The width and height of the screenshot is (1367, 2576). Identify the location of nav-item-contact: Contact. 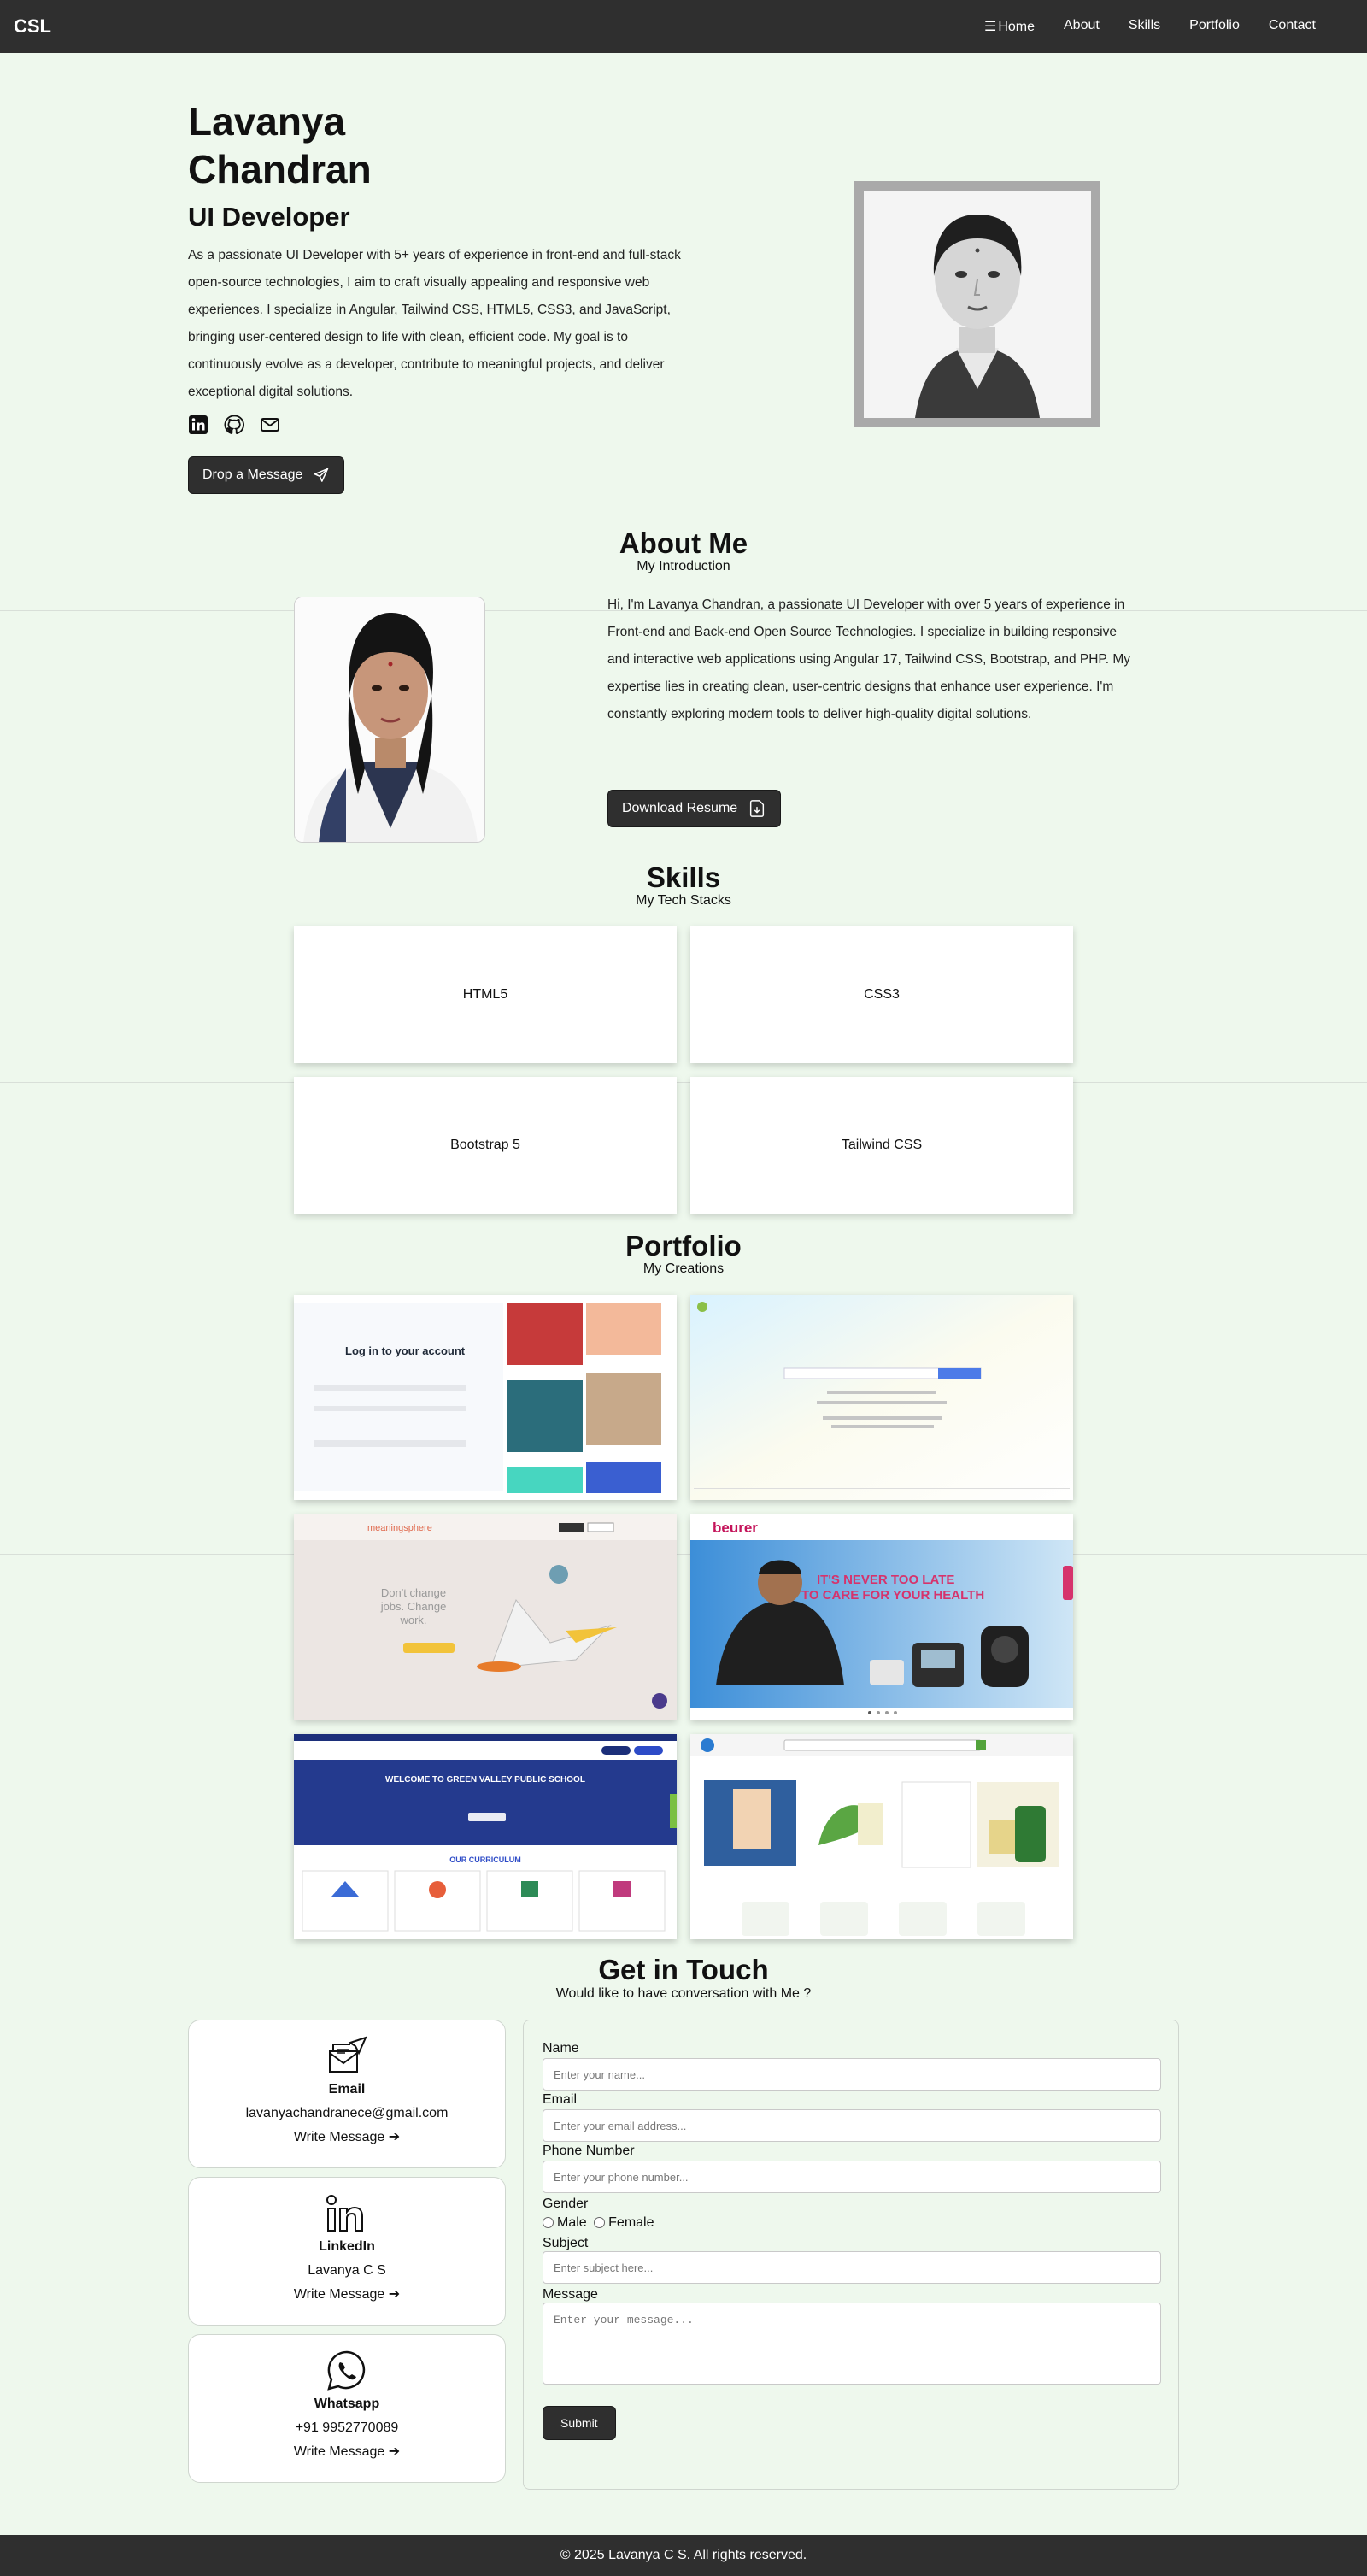
(1292, 26).